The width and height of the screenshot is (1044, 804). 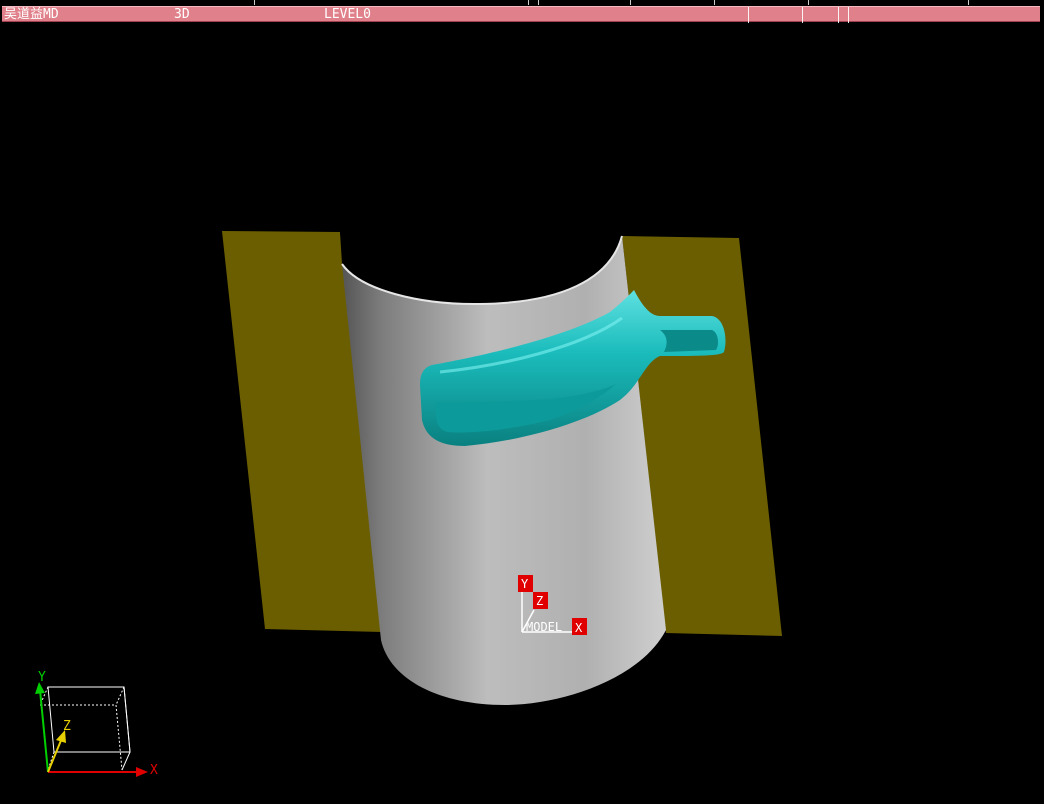 I want to click on slot-right-pocket, so click(x=689, y=341).